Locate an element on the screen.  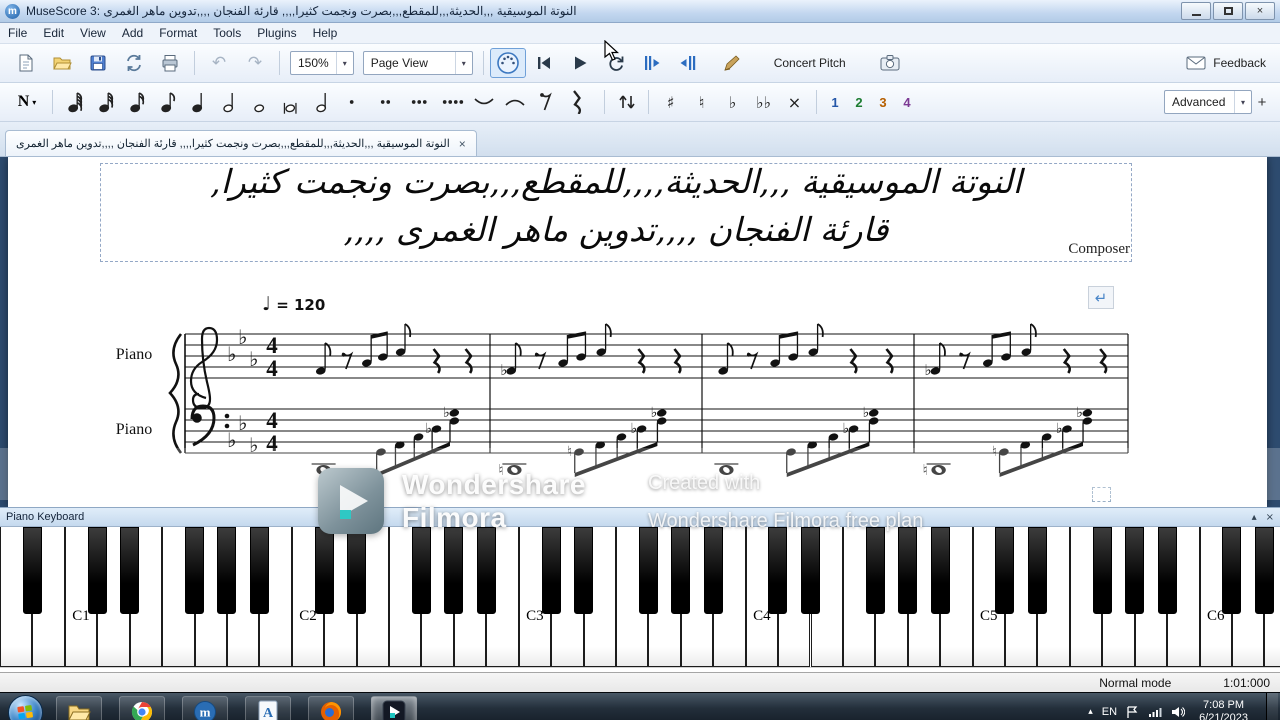
black-key-Cs4 is located at coordinates (778, 570).